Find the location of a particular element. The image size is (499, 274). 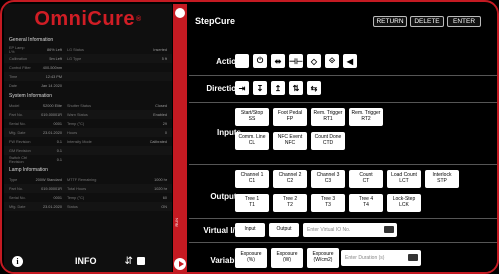

input-label: CL is located at coordinates (252, 143).